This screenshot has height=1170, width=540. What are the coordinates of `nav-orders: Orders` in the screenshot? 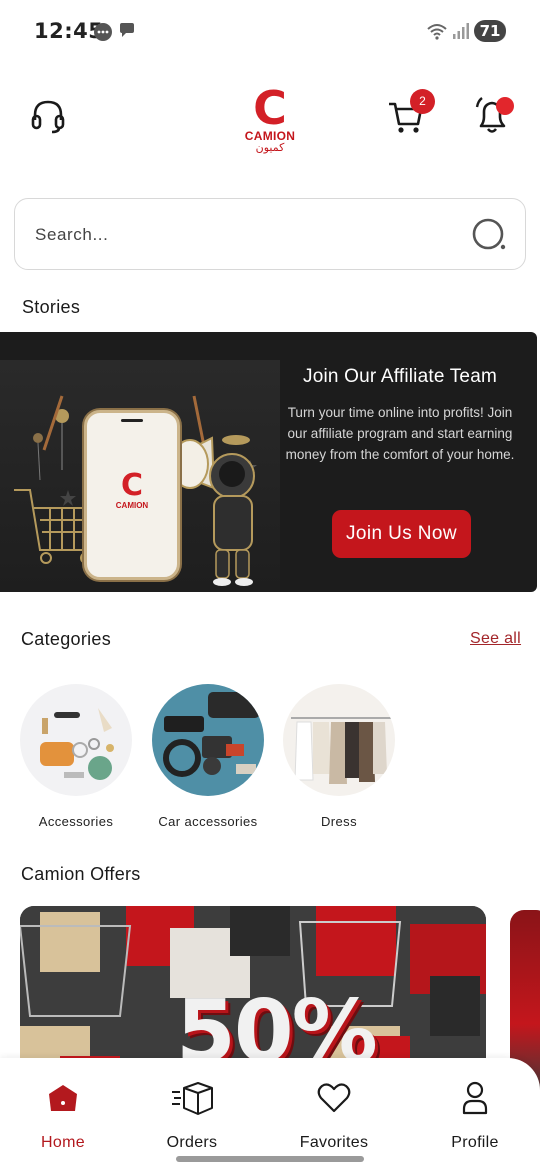 It's located at (192, 1115).